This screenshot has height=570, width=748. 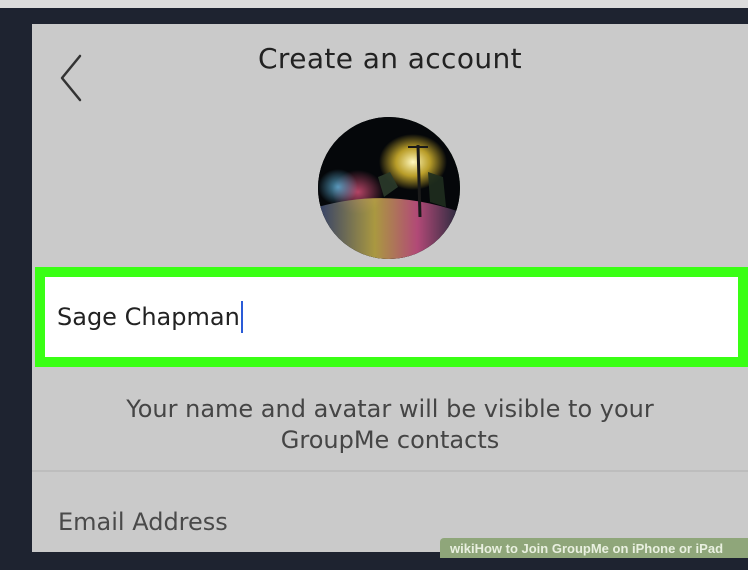 I want to click on helper-text-line-2: GroupMe contacts, so click(x=390, y=440).